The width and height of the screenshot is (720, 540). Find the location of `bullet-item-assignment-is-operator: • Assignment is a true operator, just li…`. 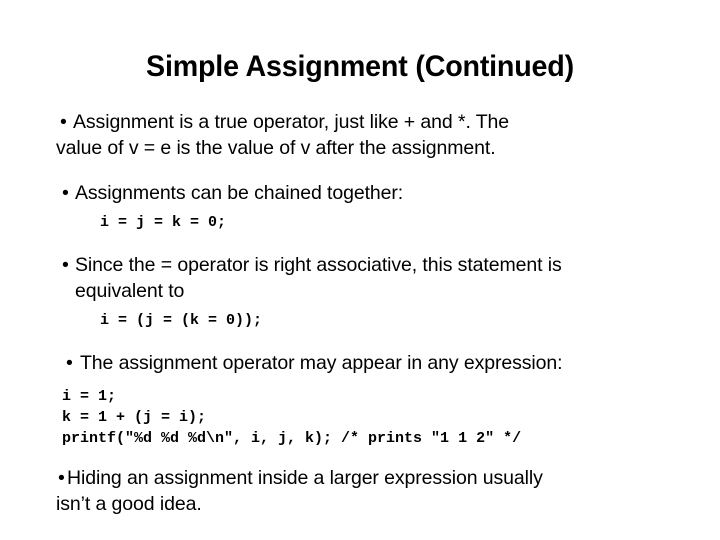

bullet-item-assignment-is-operator: • Assignment is a true operator, just li… is located at coordinates (362, 135).